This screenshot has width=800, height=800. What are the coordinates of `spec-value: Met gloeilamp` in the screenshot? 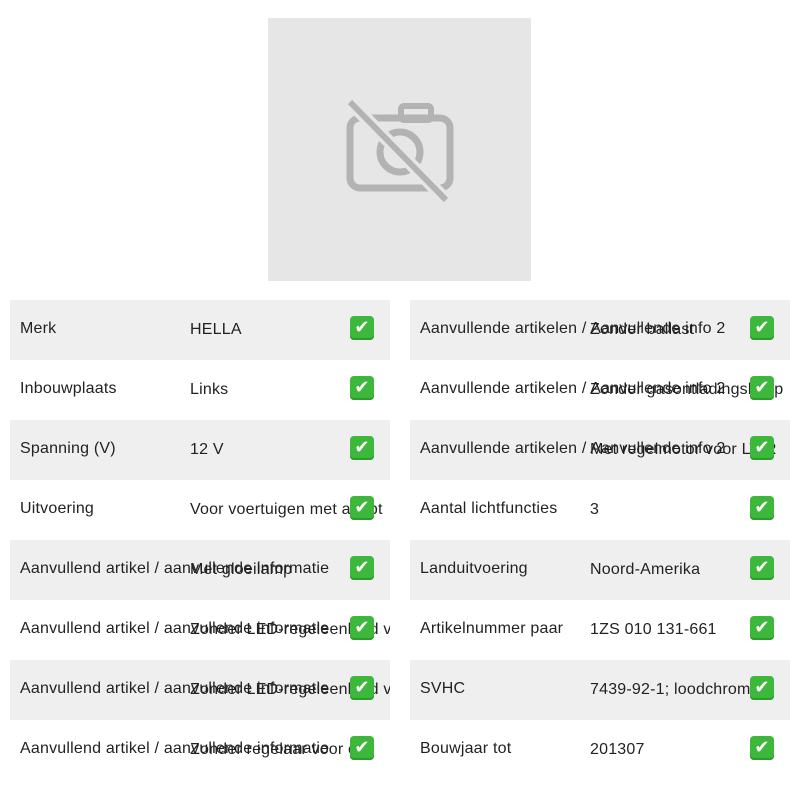 It's located at (241, 569).